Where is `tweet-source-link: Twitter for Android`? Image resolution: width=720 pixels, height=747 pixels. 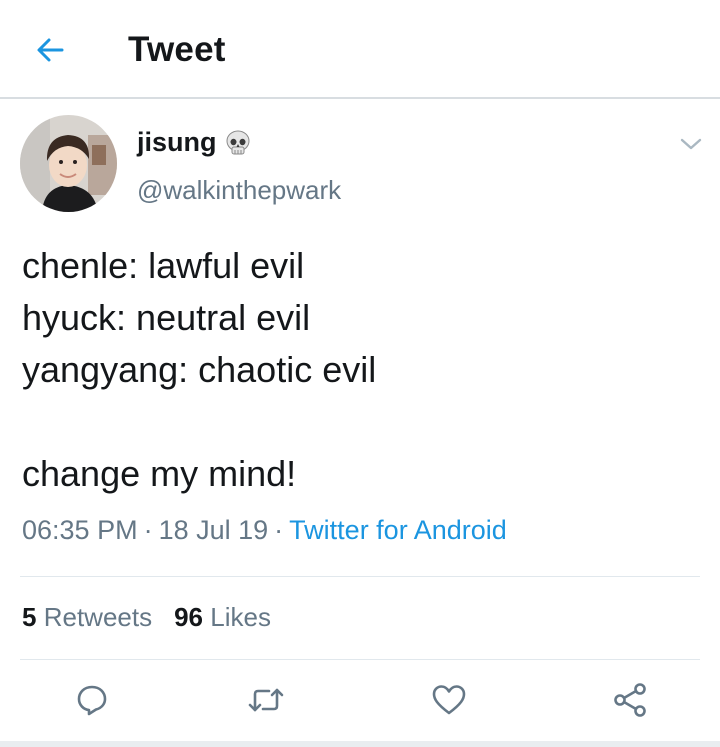
tweet-source-link: Twitter for Android is located at coordinates (398, 530).